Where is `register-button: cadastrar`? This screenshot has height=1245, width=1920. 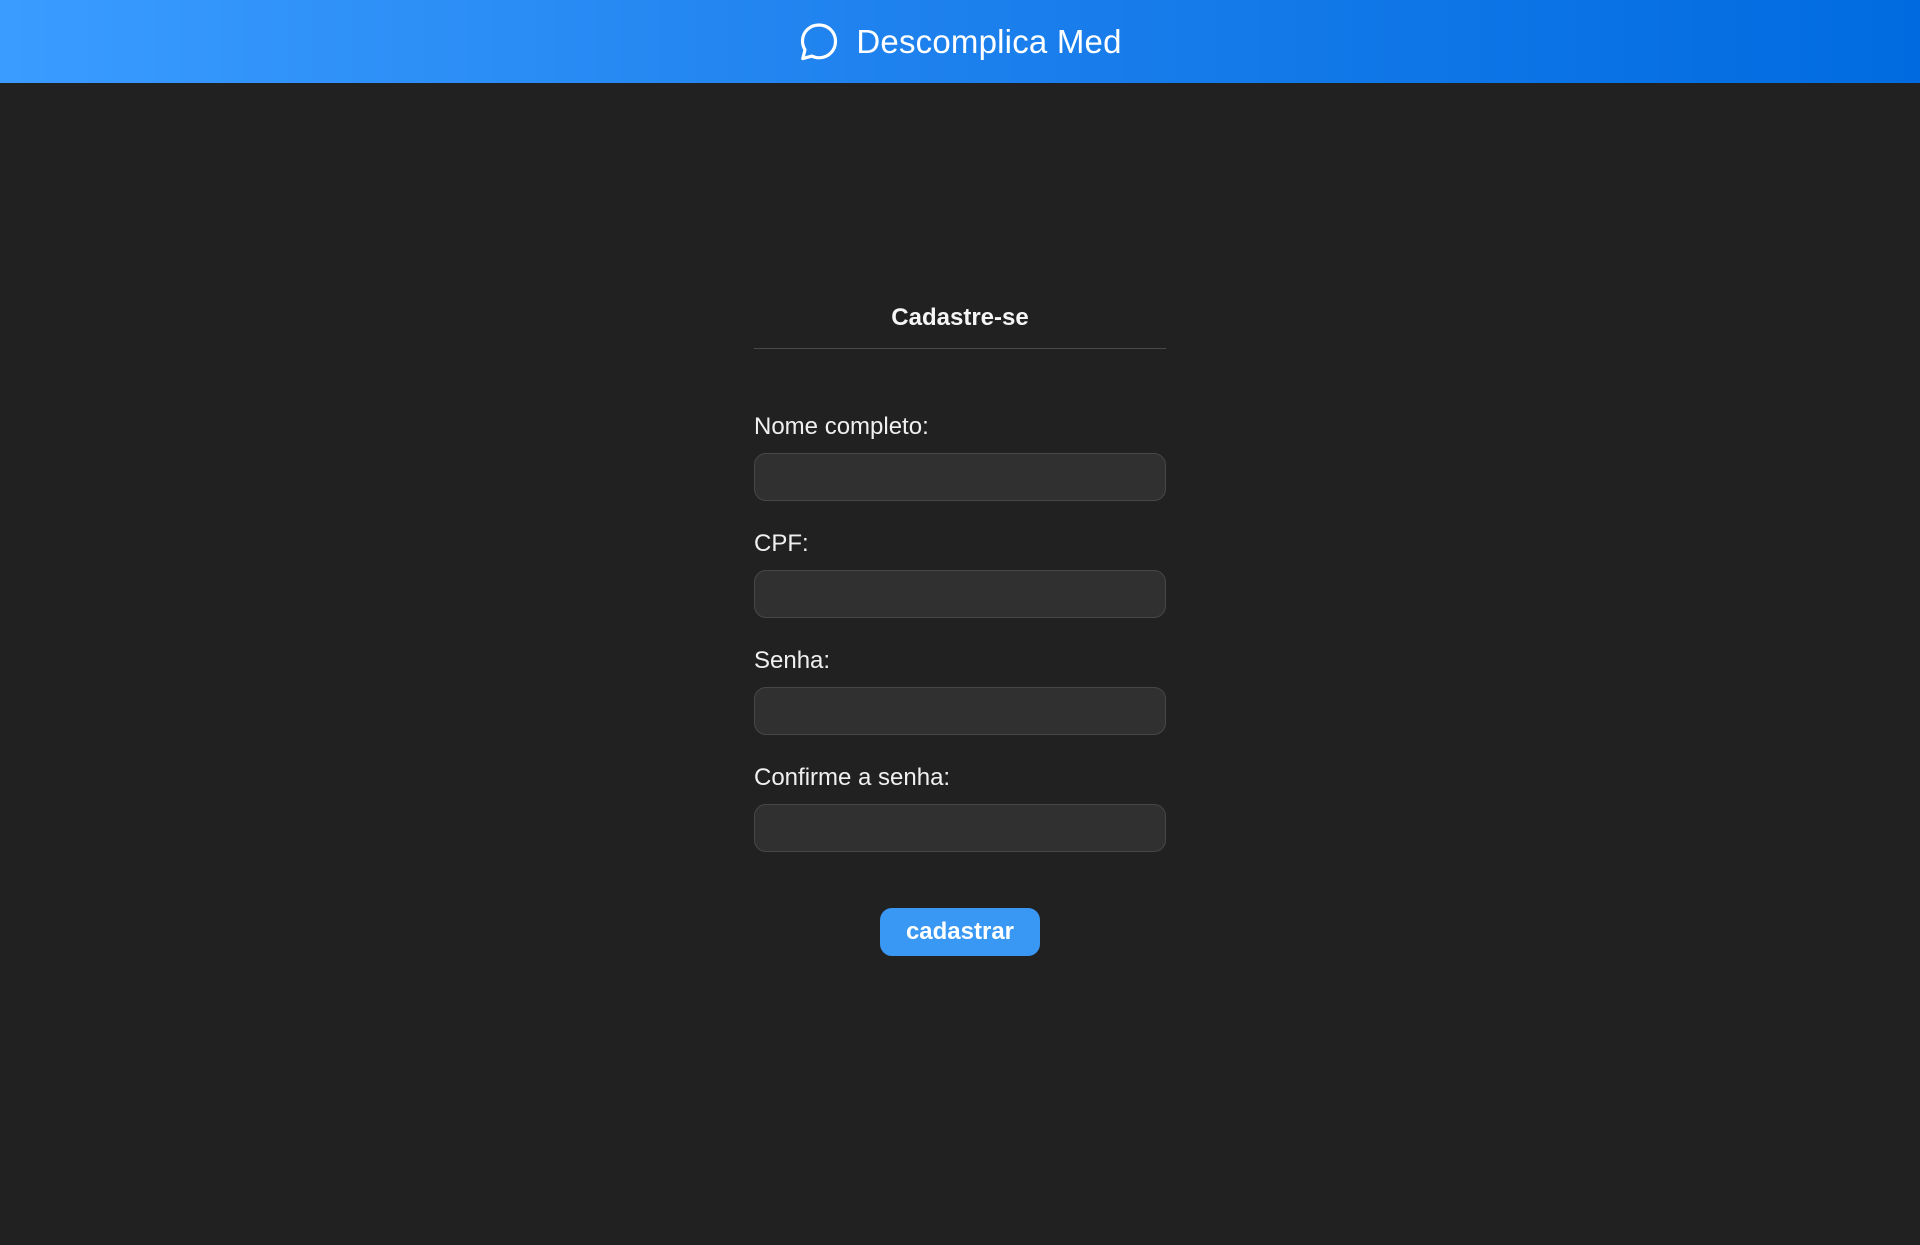
register-button: cadastrar is located at coordinates (960, 932).